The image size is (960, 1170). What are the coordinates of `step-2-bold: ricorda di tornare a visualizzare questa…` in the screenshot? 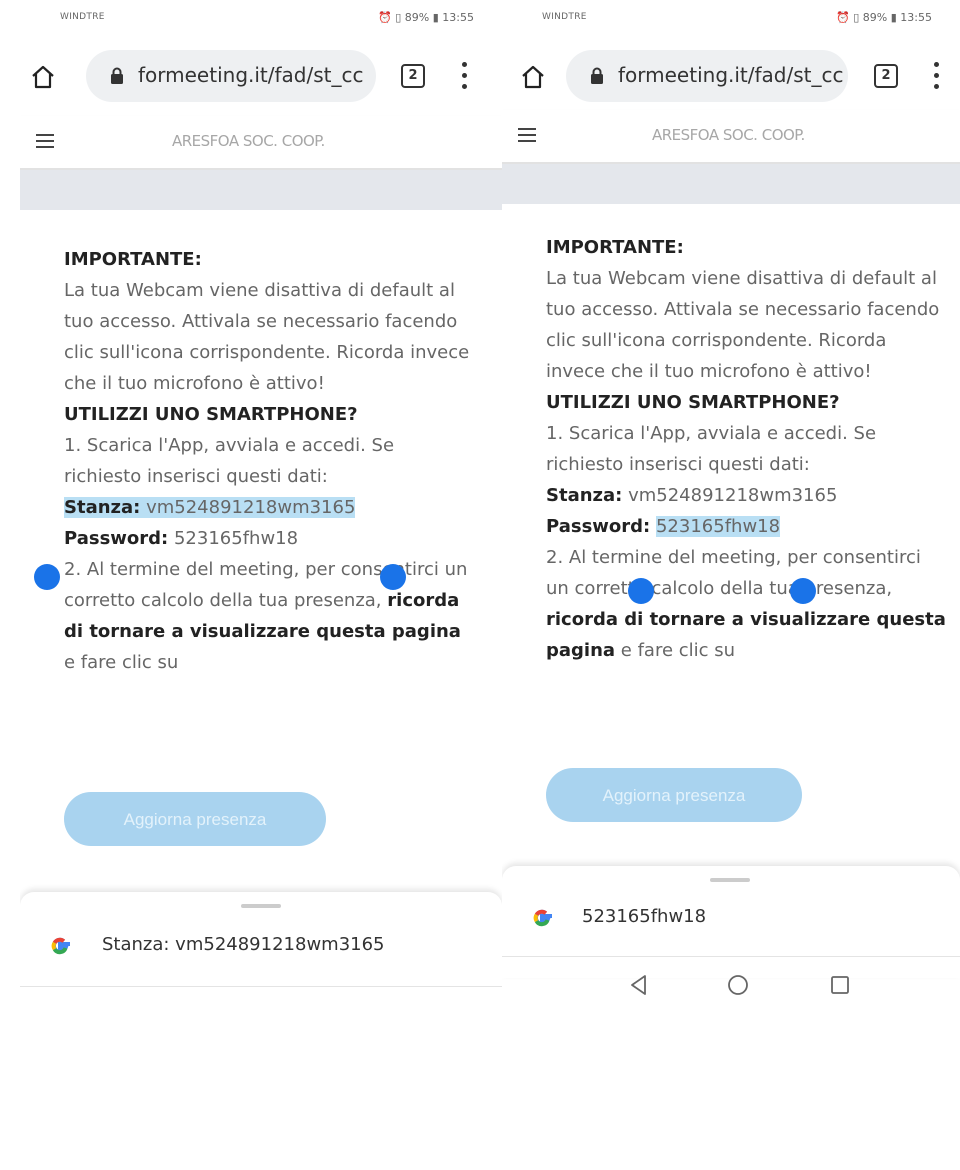 It's located at (746, 635).